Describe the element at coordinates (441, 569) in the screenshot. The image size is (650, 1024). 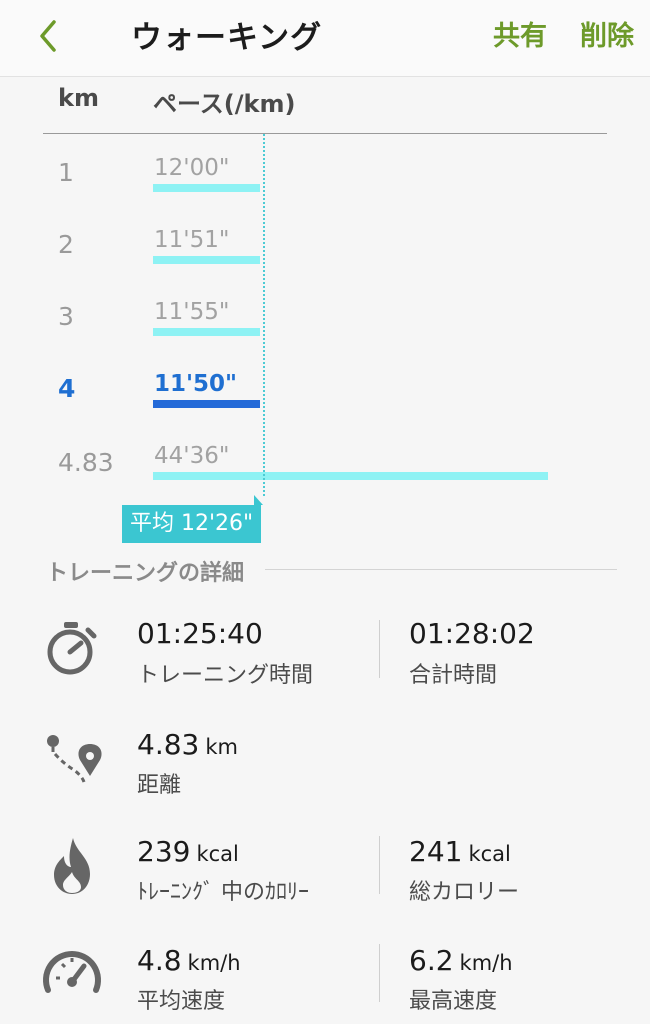
I see `section-divider` at that location.